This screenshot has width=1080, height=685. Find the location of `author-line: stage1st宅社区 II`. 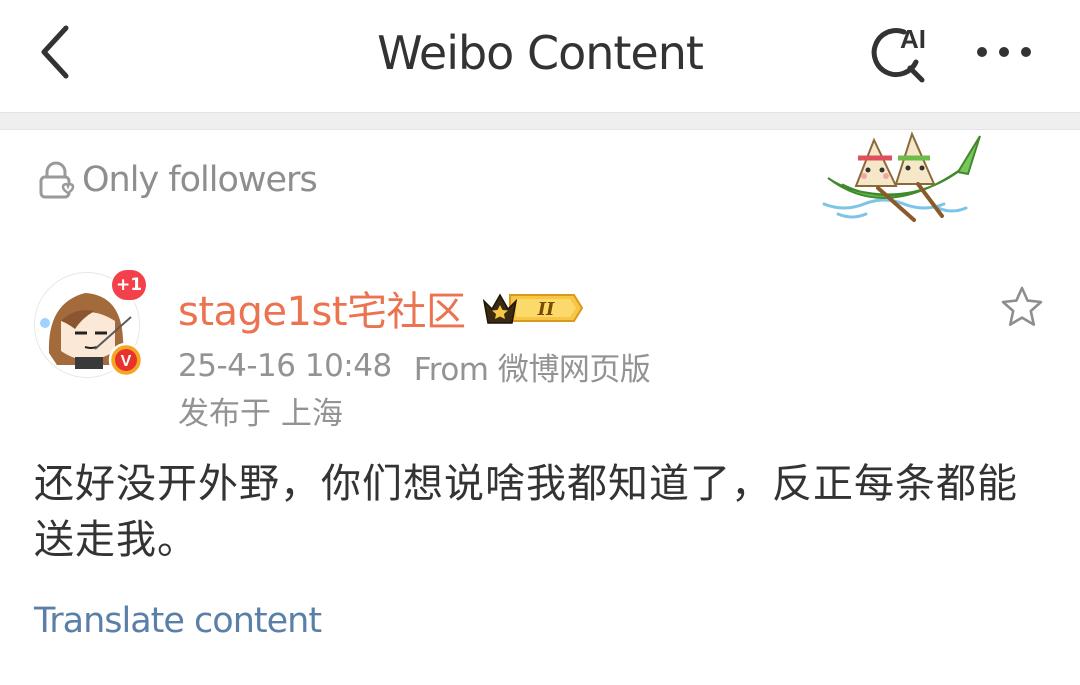

author-line: stage1st宅社区 II is located at coordinates (381, 308).